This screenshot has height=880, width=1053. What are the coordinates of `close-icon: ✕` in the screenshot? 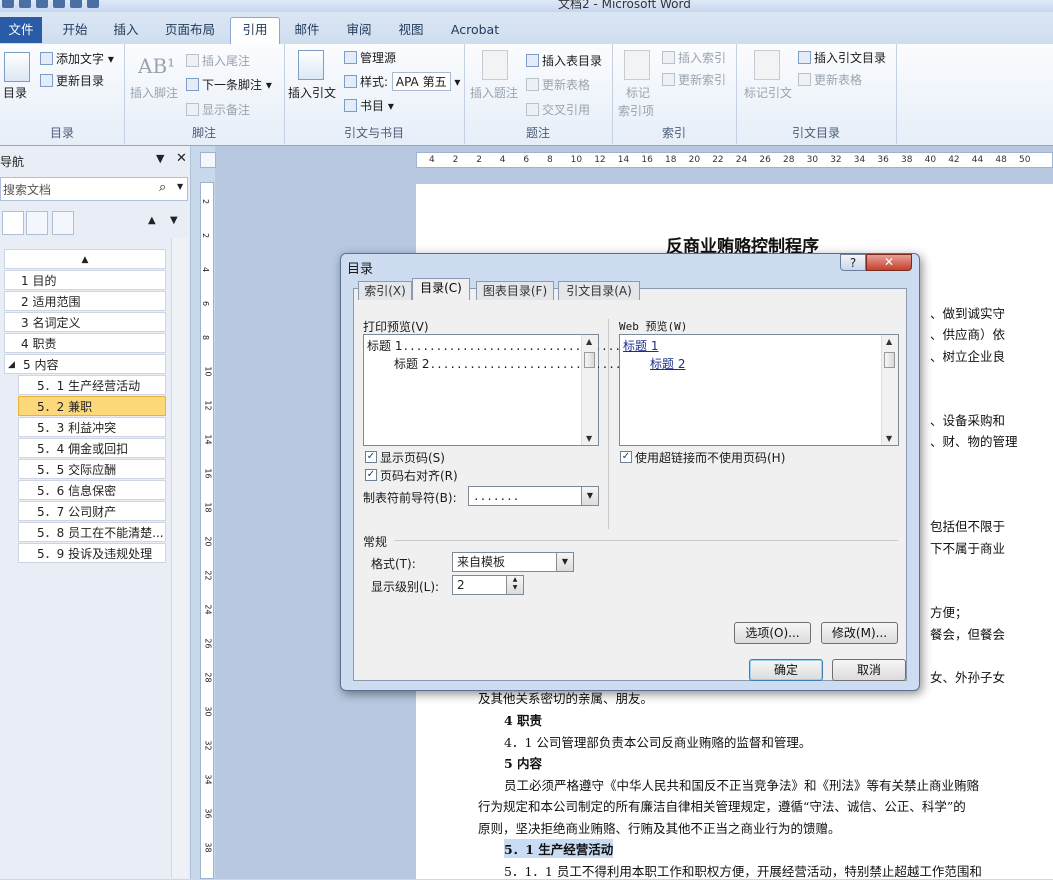 It's located at (181, 158).